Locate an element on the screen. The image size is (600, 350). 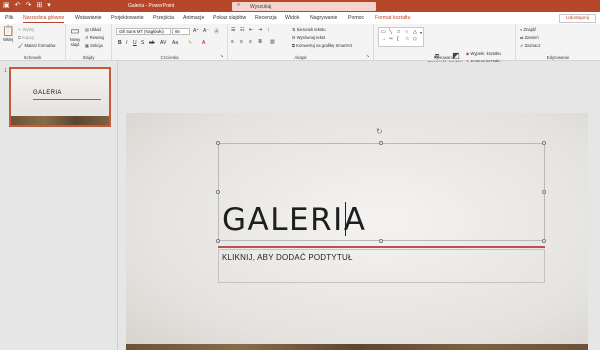
shadow-text-icon: S is located at coordinates (142, 43).